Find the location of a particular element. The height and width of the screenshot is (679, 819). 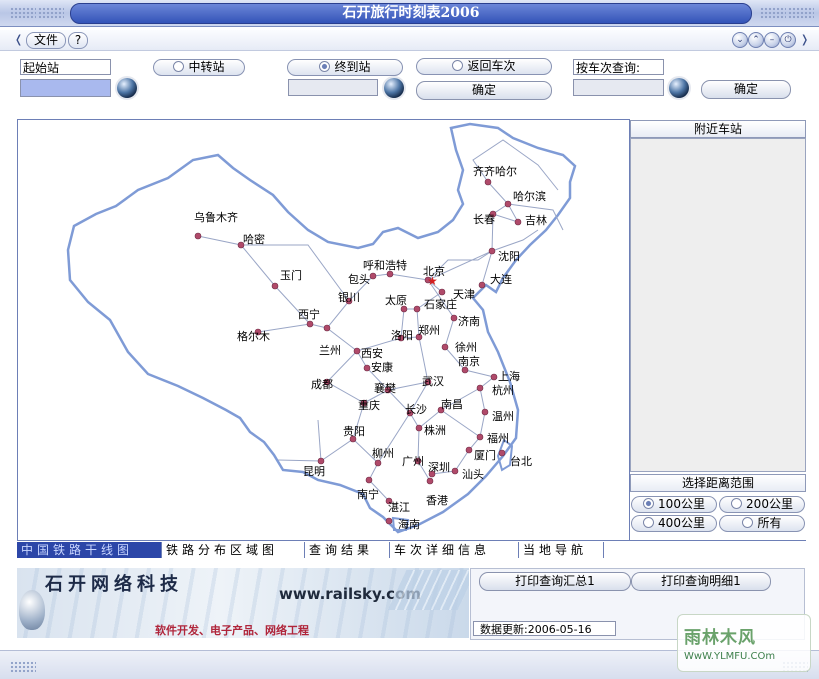

tab-train-details: 车次详细信息 is located at coordinates (454, 550).